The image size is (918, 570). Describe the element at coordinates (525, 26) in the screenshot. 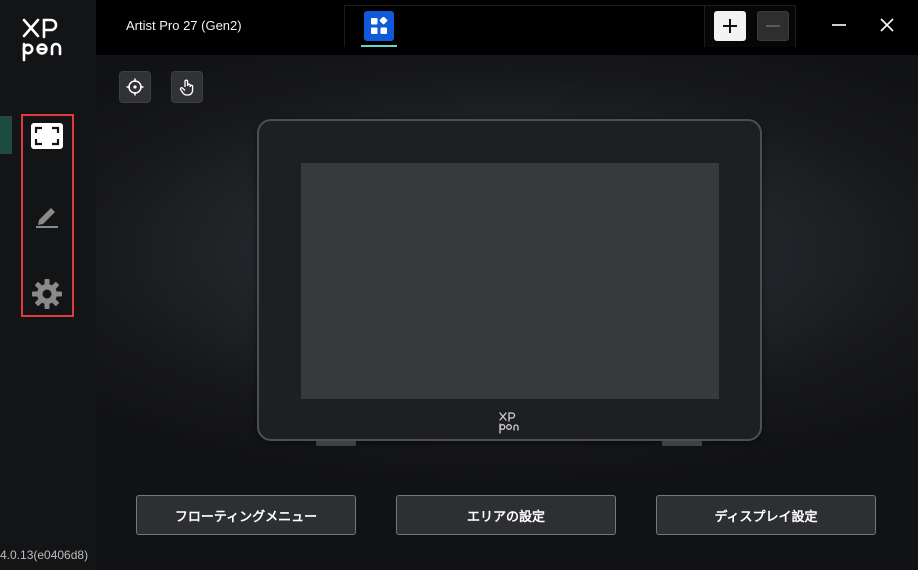

I see `tab-strip-background` at that location.